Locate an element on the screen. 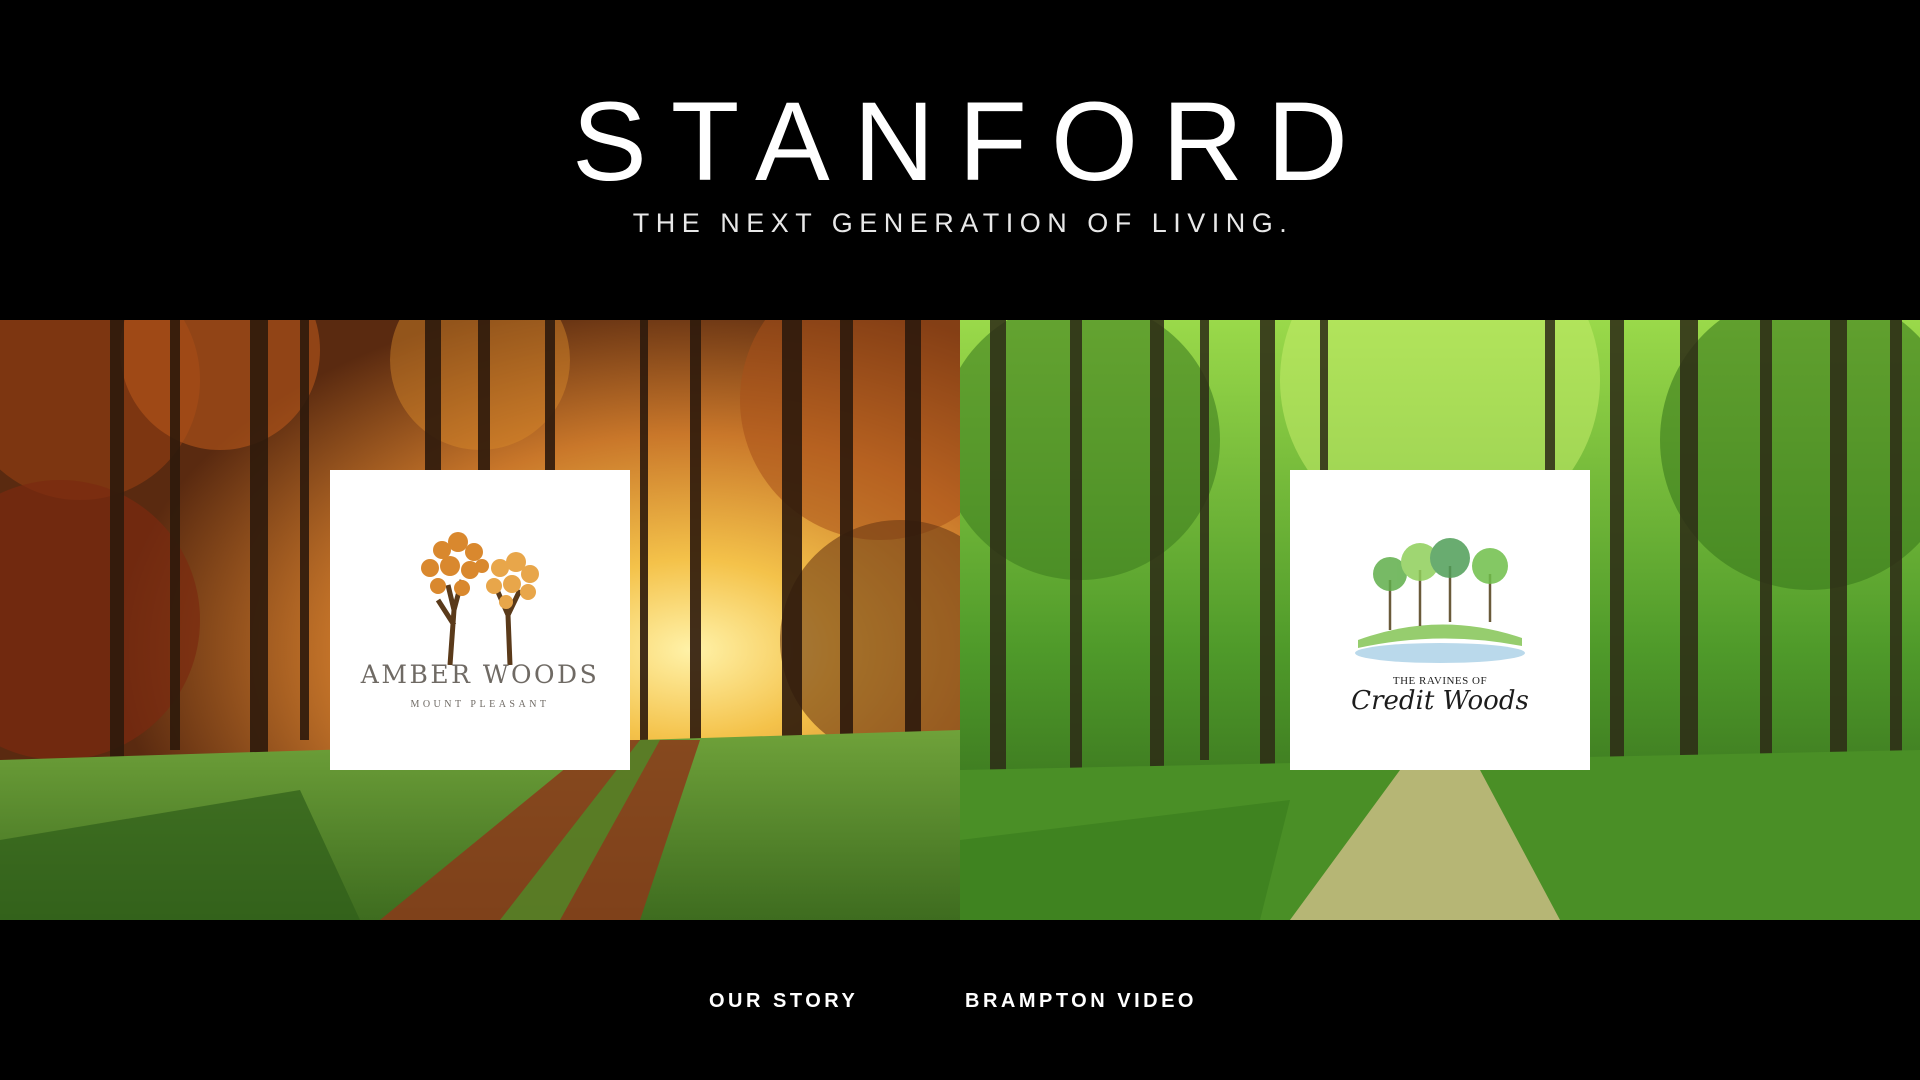 This screenshot has width=1920, height=1080. credit-woods-title: Credit Woods is located at coordinates (1440, 701).